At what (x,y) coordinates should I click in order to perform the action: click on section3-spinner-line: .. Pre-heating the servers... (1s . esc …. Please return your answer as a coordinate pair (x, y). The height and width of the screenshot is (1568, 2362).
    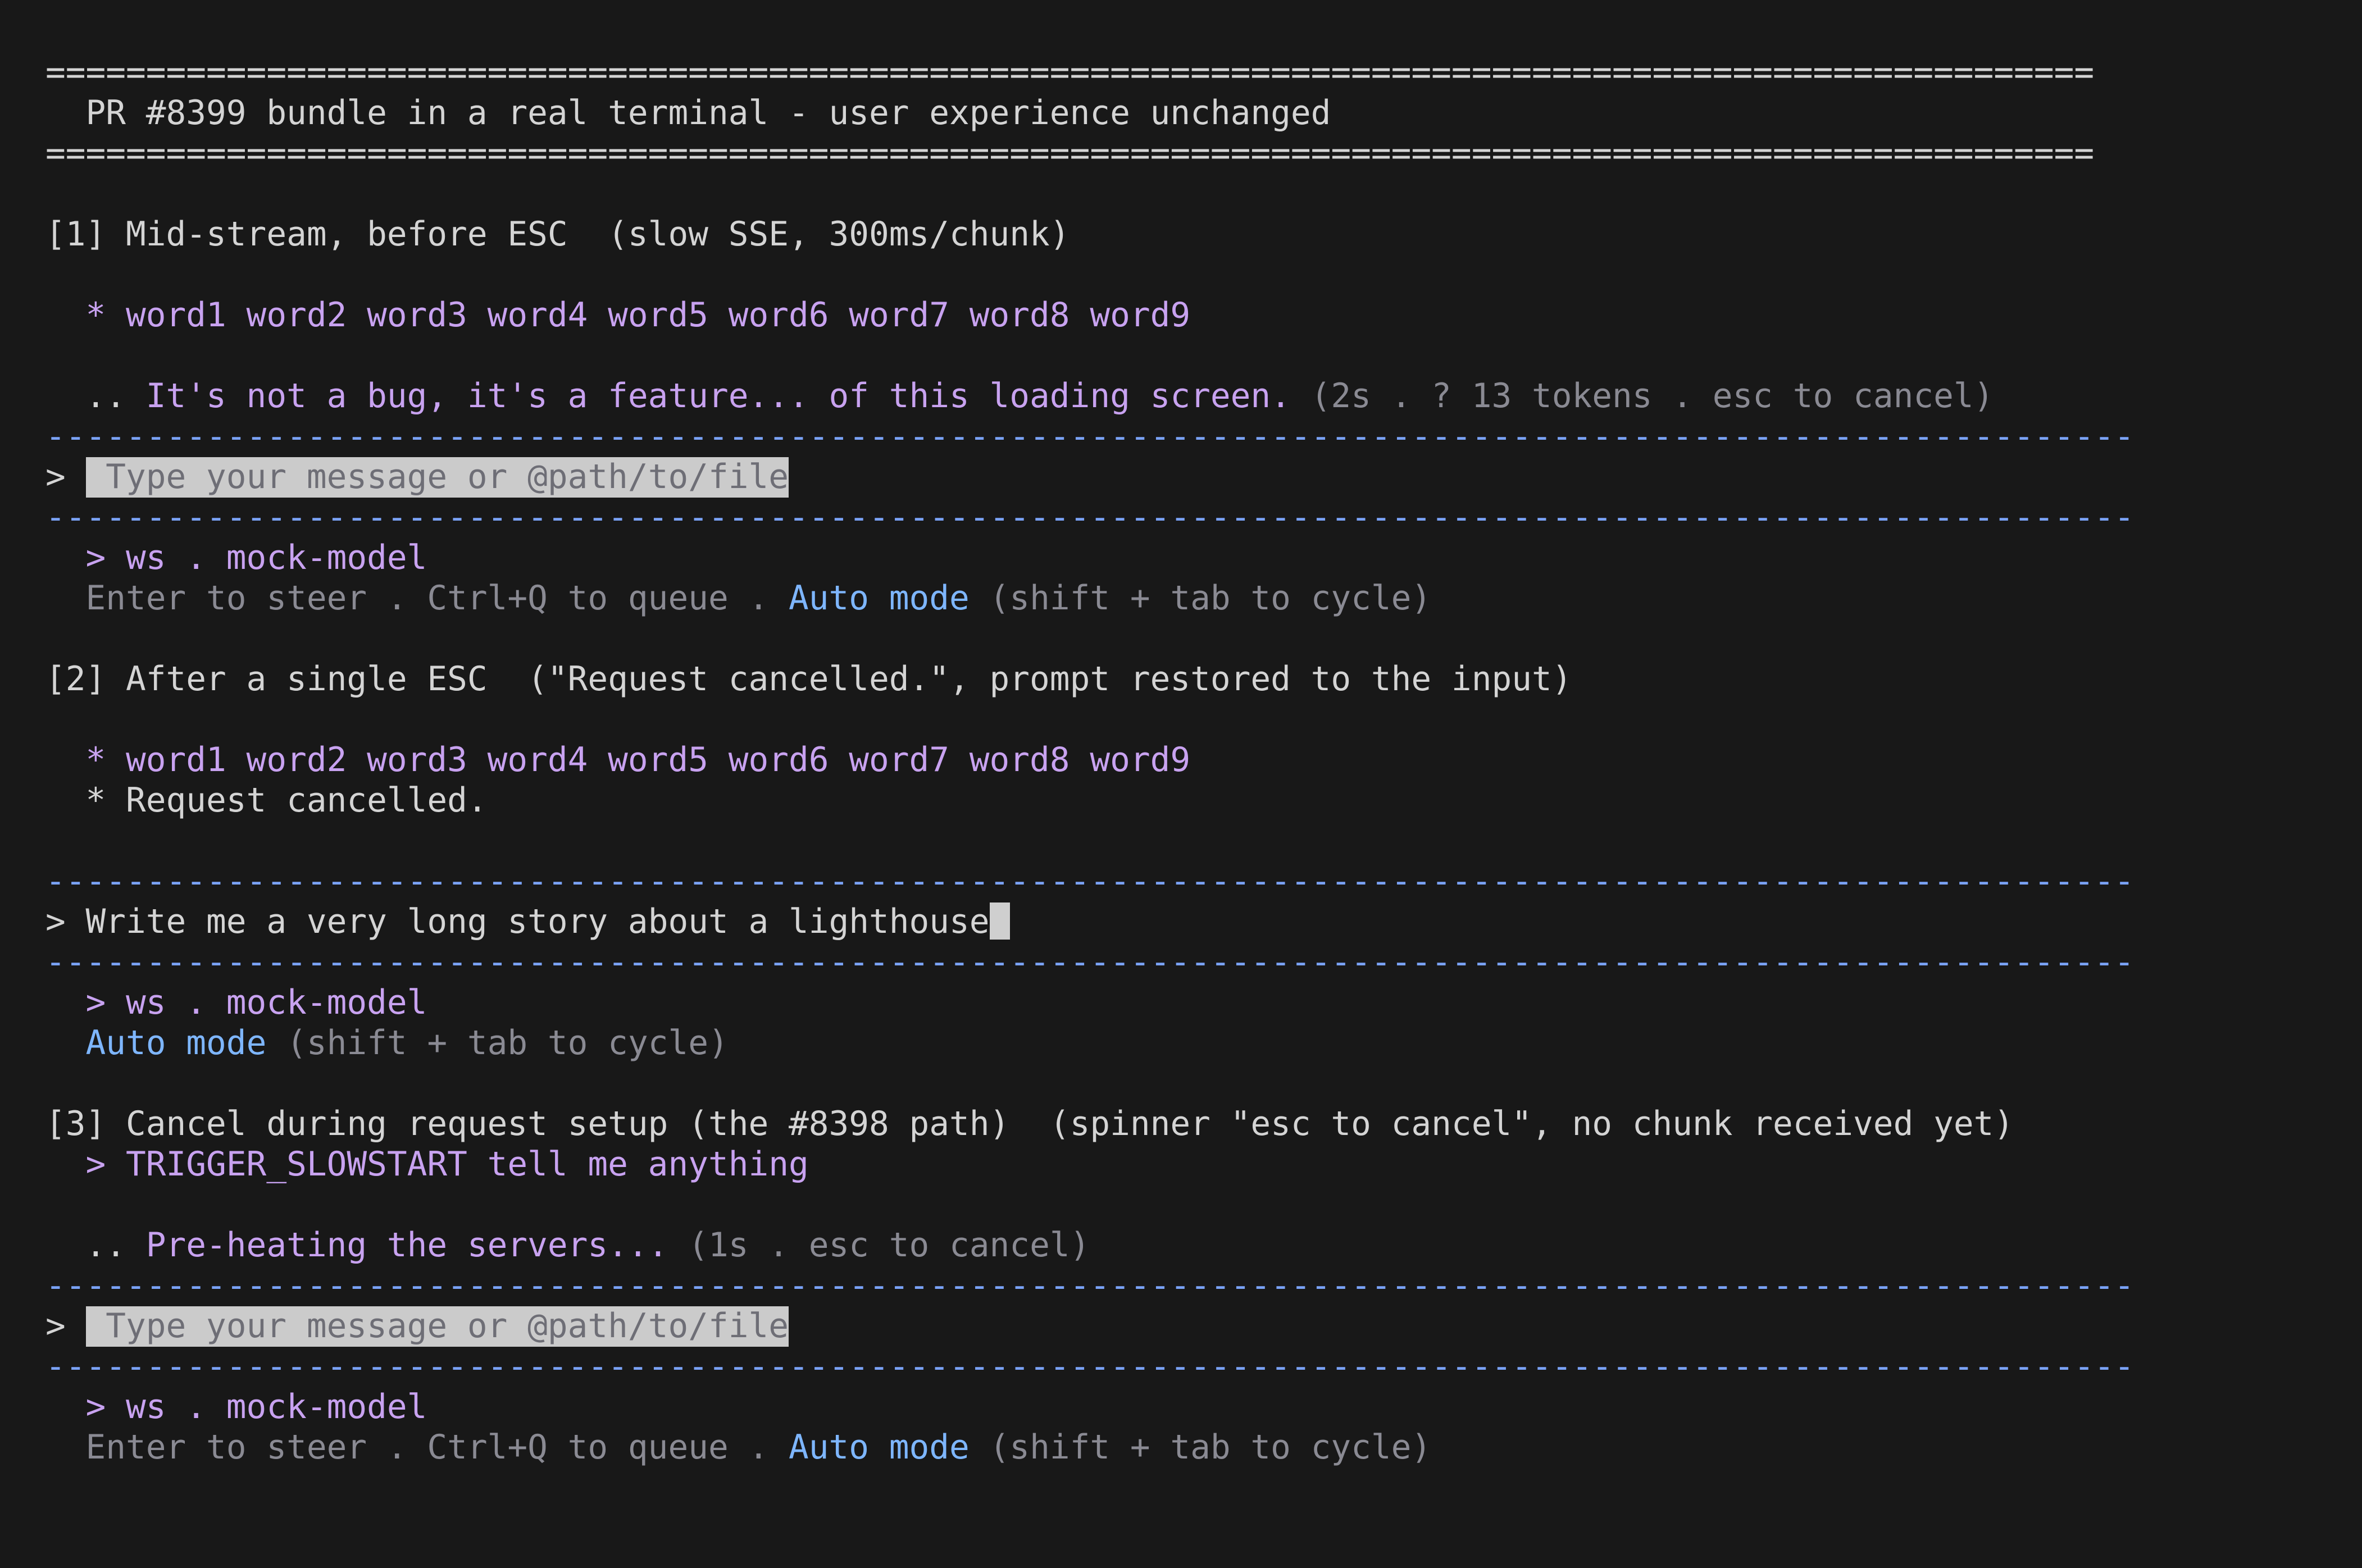
    Looking at the image, I should click on (1188, 1245).